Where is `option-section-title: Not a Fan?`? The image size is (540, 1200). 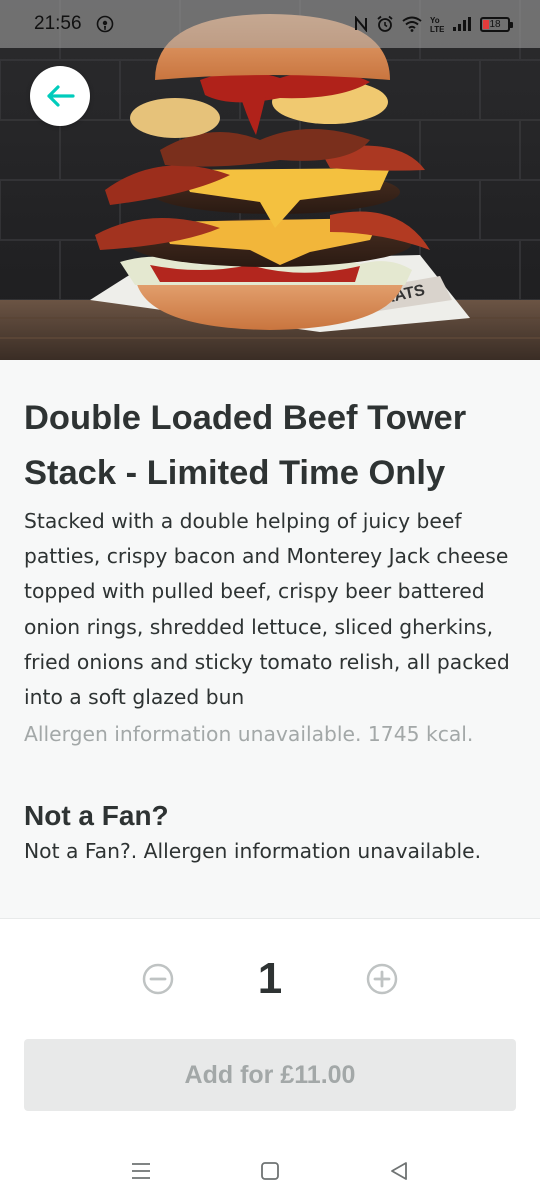 option-section-title: Not a Fan? is located at coordinates (96, 816).